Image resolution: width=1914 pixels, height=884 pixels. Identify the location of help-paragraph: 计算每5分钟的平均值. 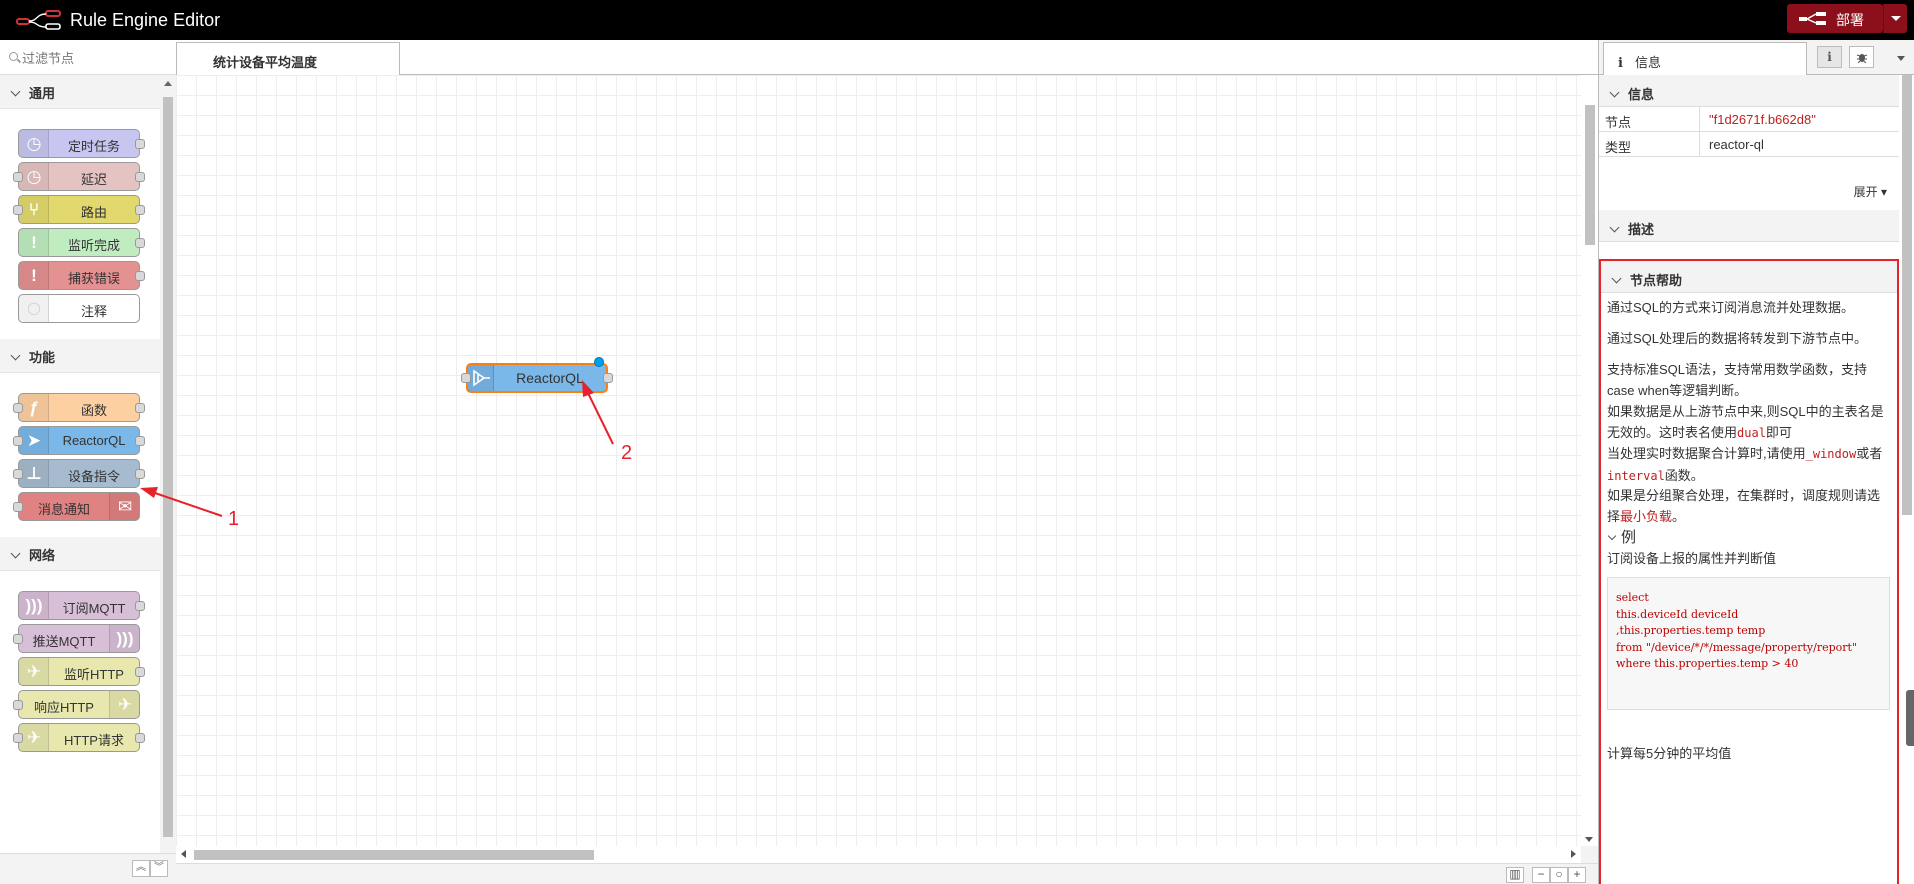
(1669, 753).